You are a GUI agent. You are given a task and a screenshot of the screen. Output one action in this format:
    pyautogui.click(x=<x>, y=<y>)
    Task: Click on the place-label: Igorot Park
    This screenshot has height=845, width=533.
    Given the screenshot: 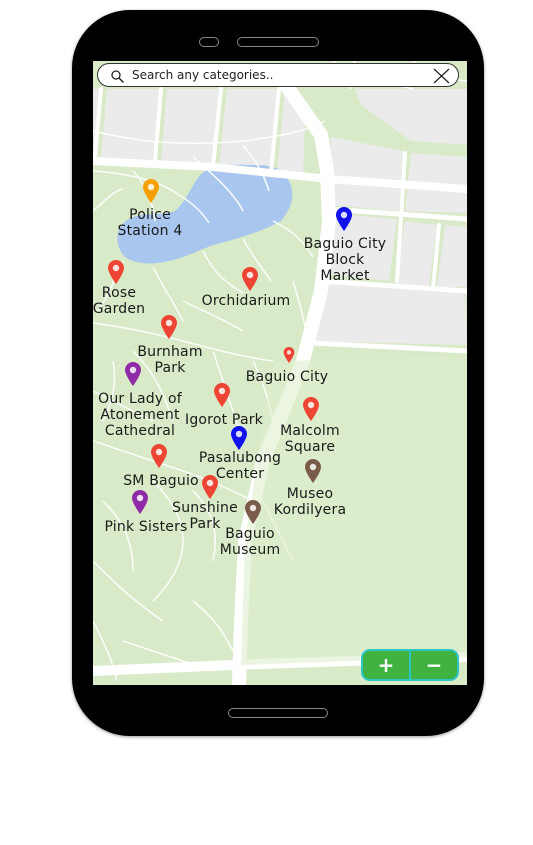 What is the action you would take?
    pyautogui.click(x=224, y=420)
    